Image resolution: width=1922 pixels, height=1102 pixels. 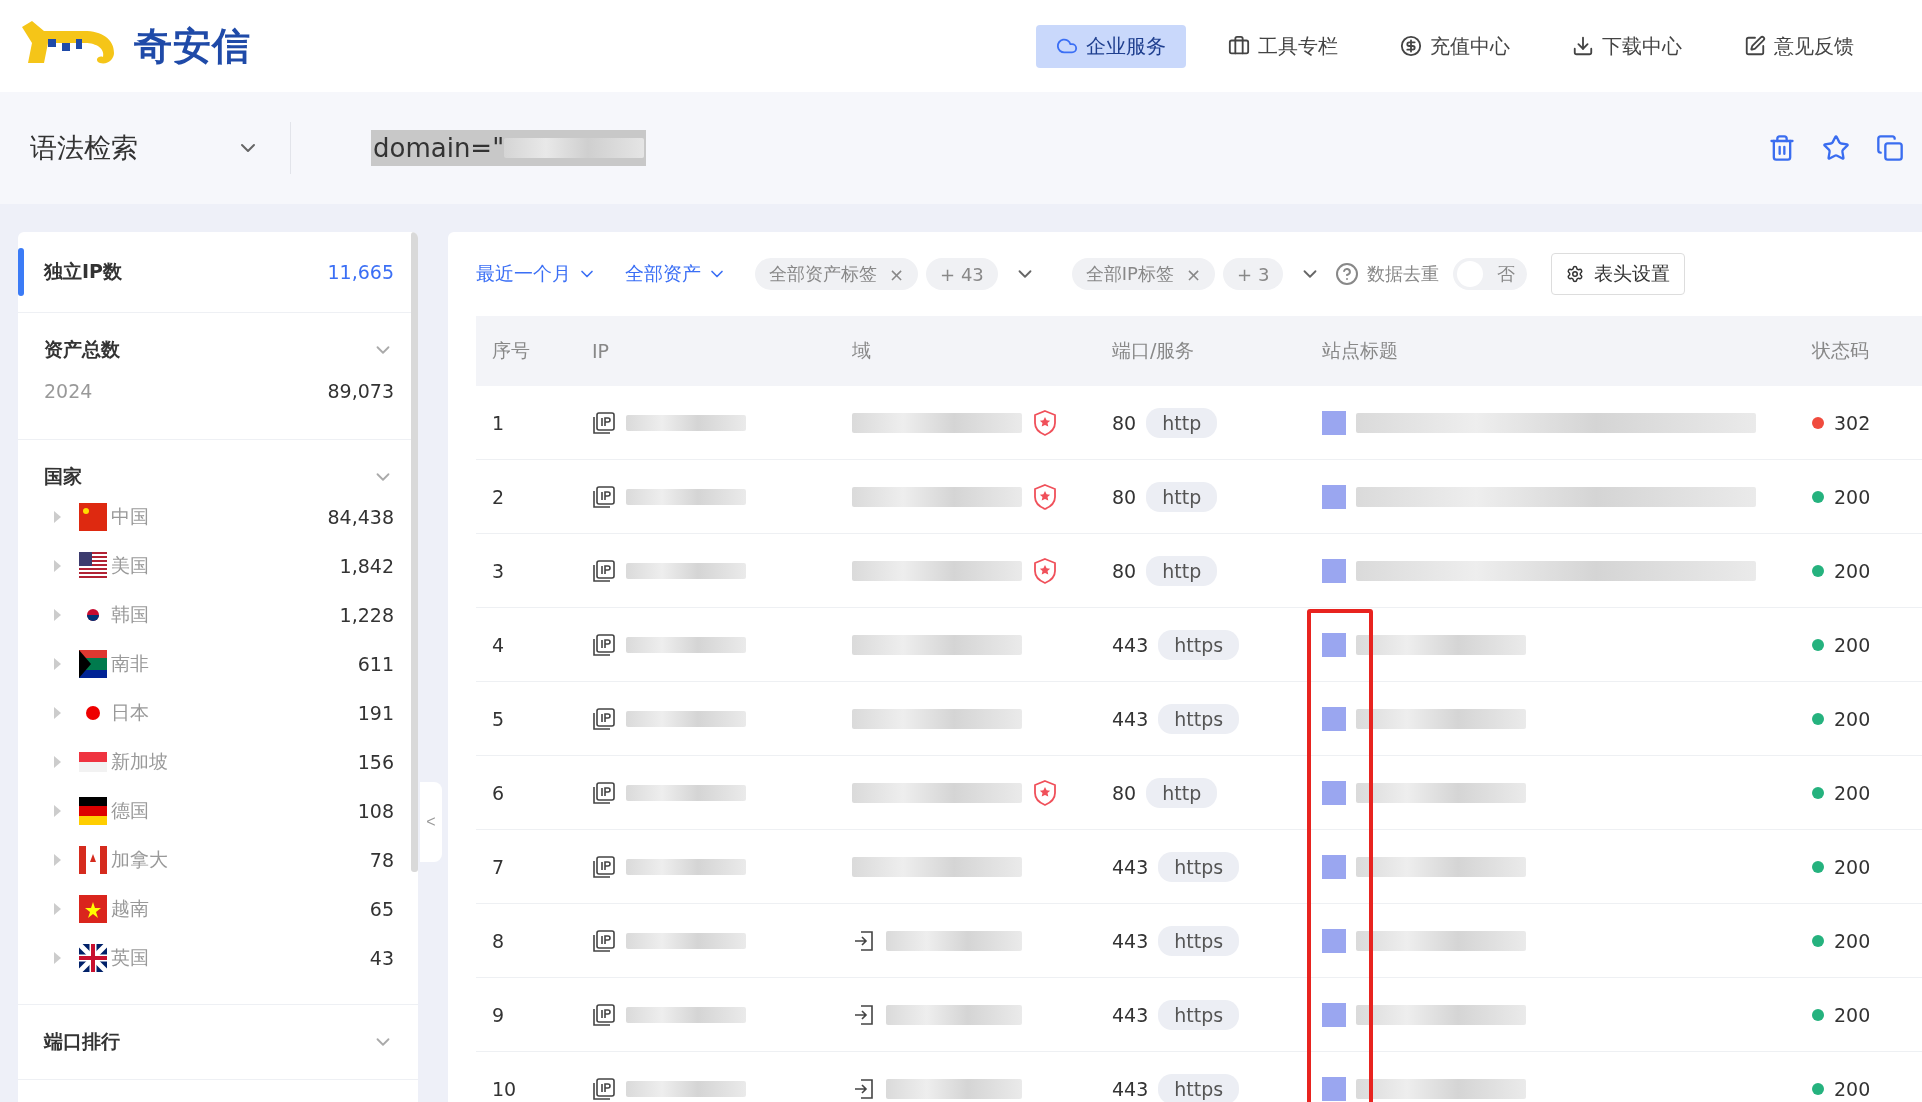 I want to click on item-label: 美国, so click(x=130, y=565).